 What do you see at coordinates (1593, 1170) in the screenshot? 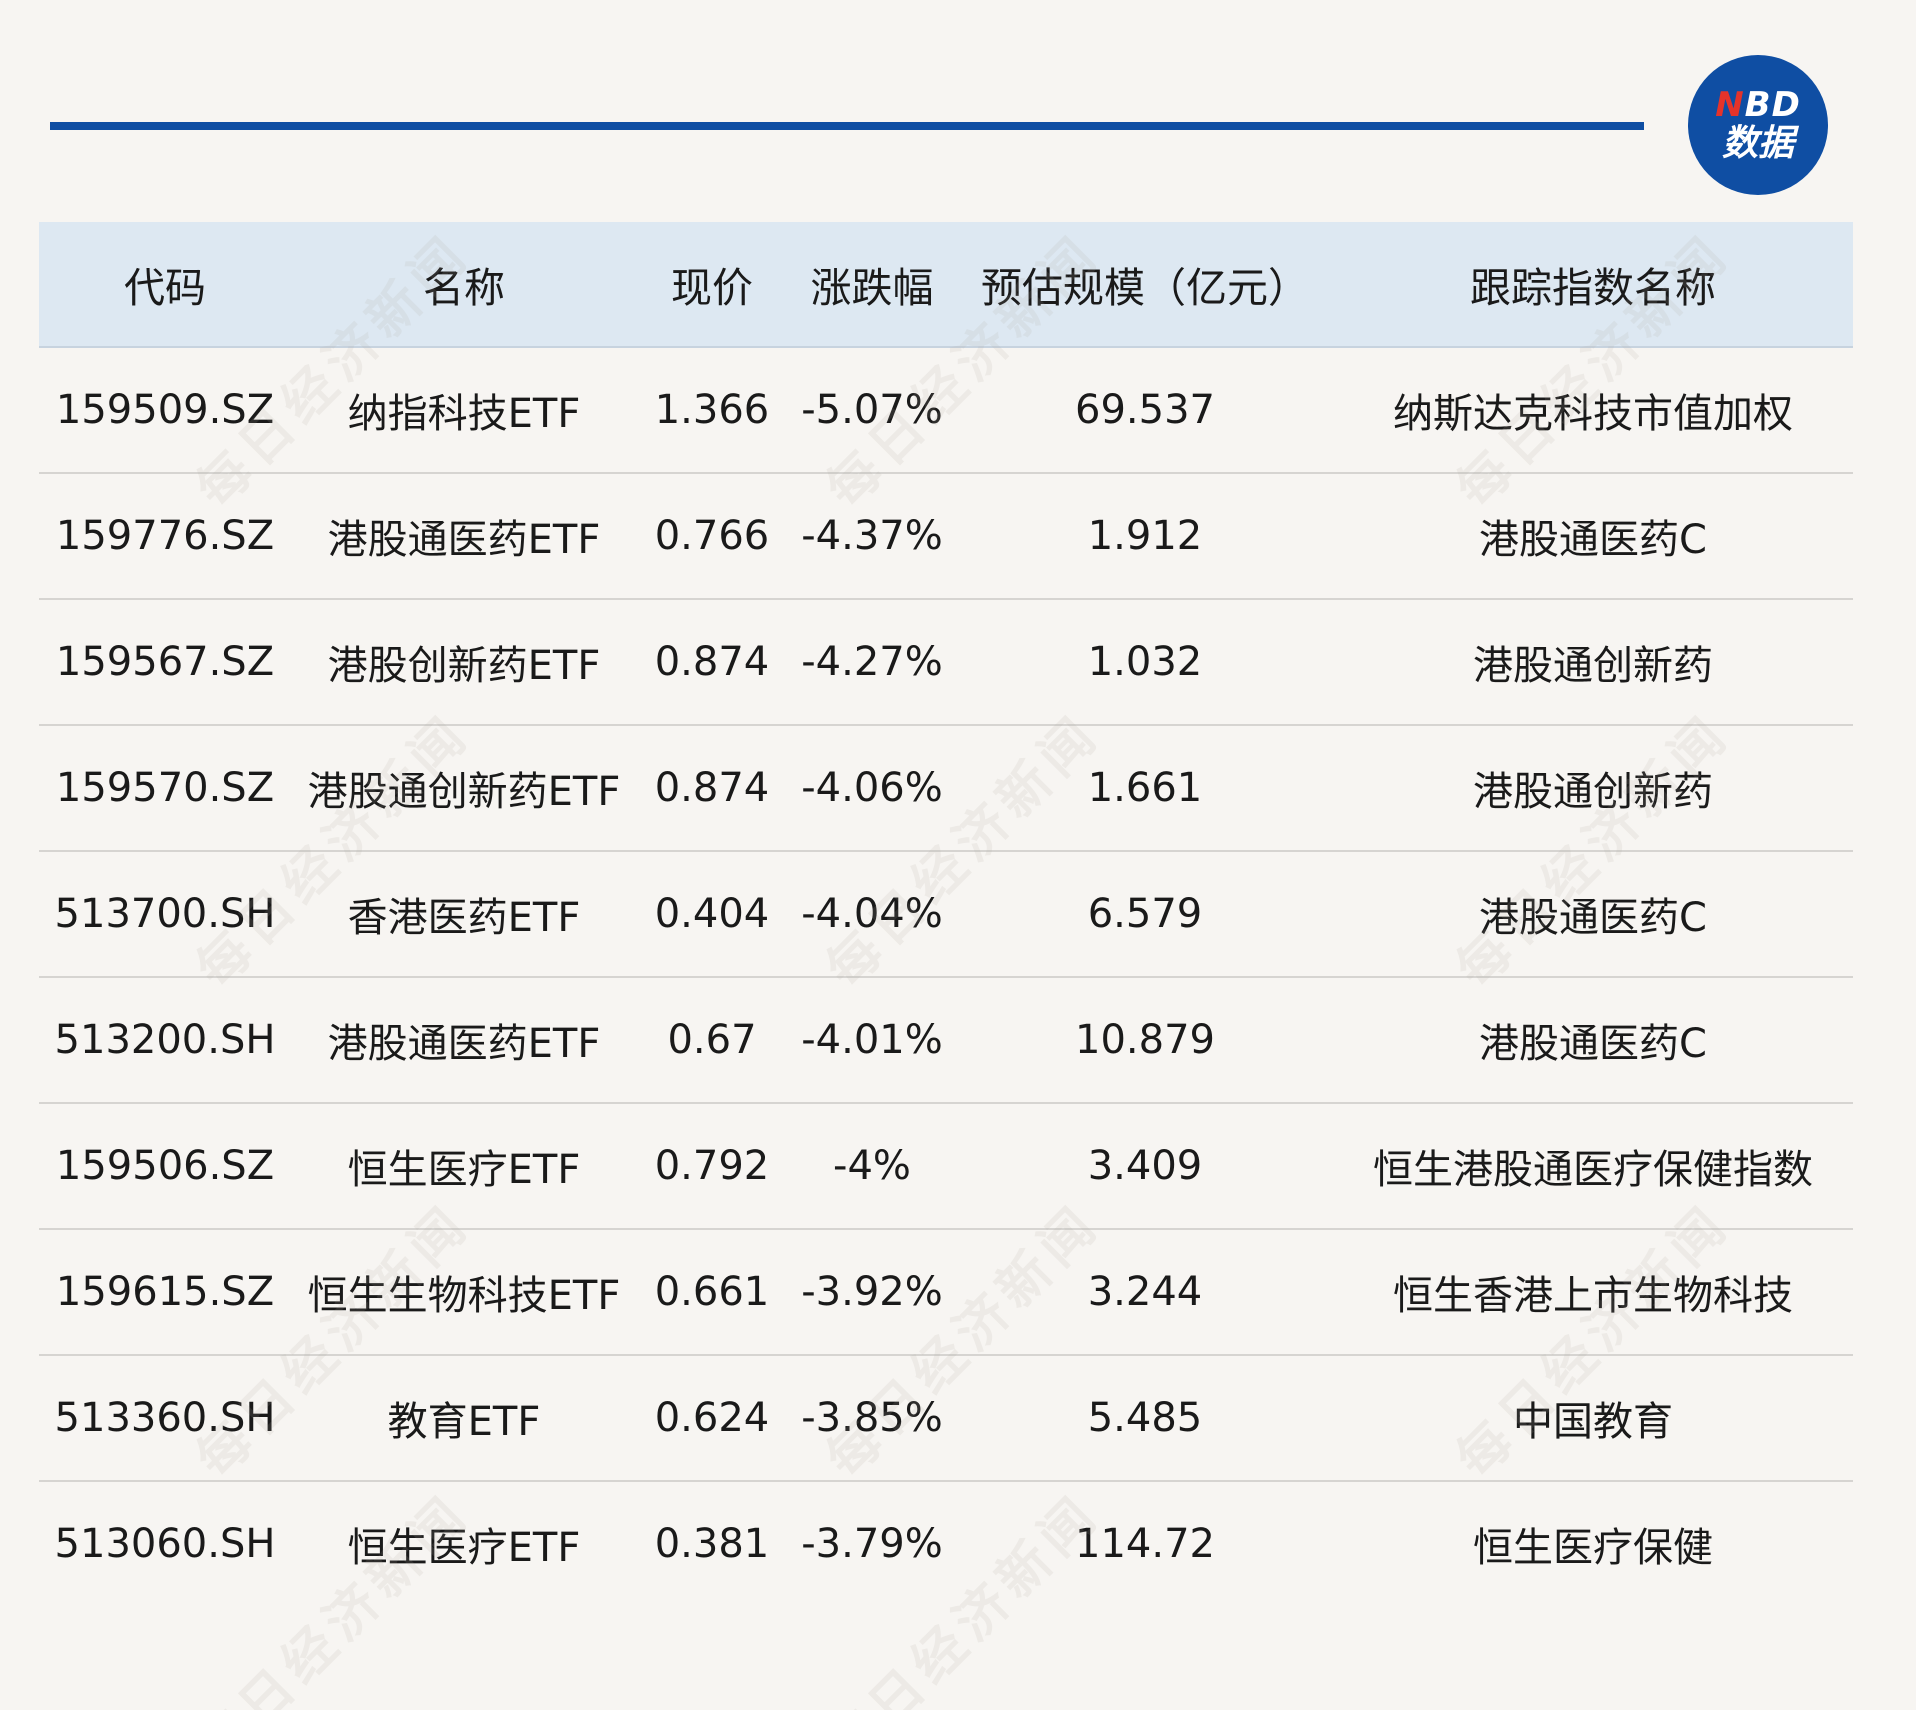
I see `cell-index: 恒生港股通医疗保健指数` at bounding box center [1593, 1170].